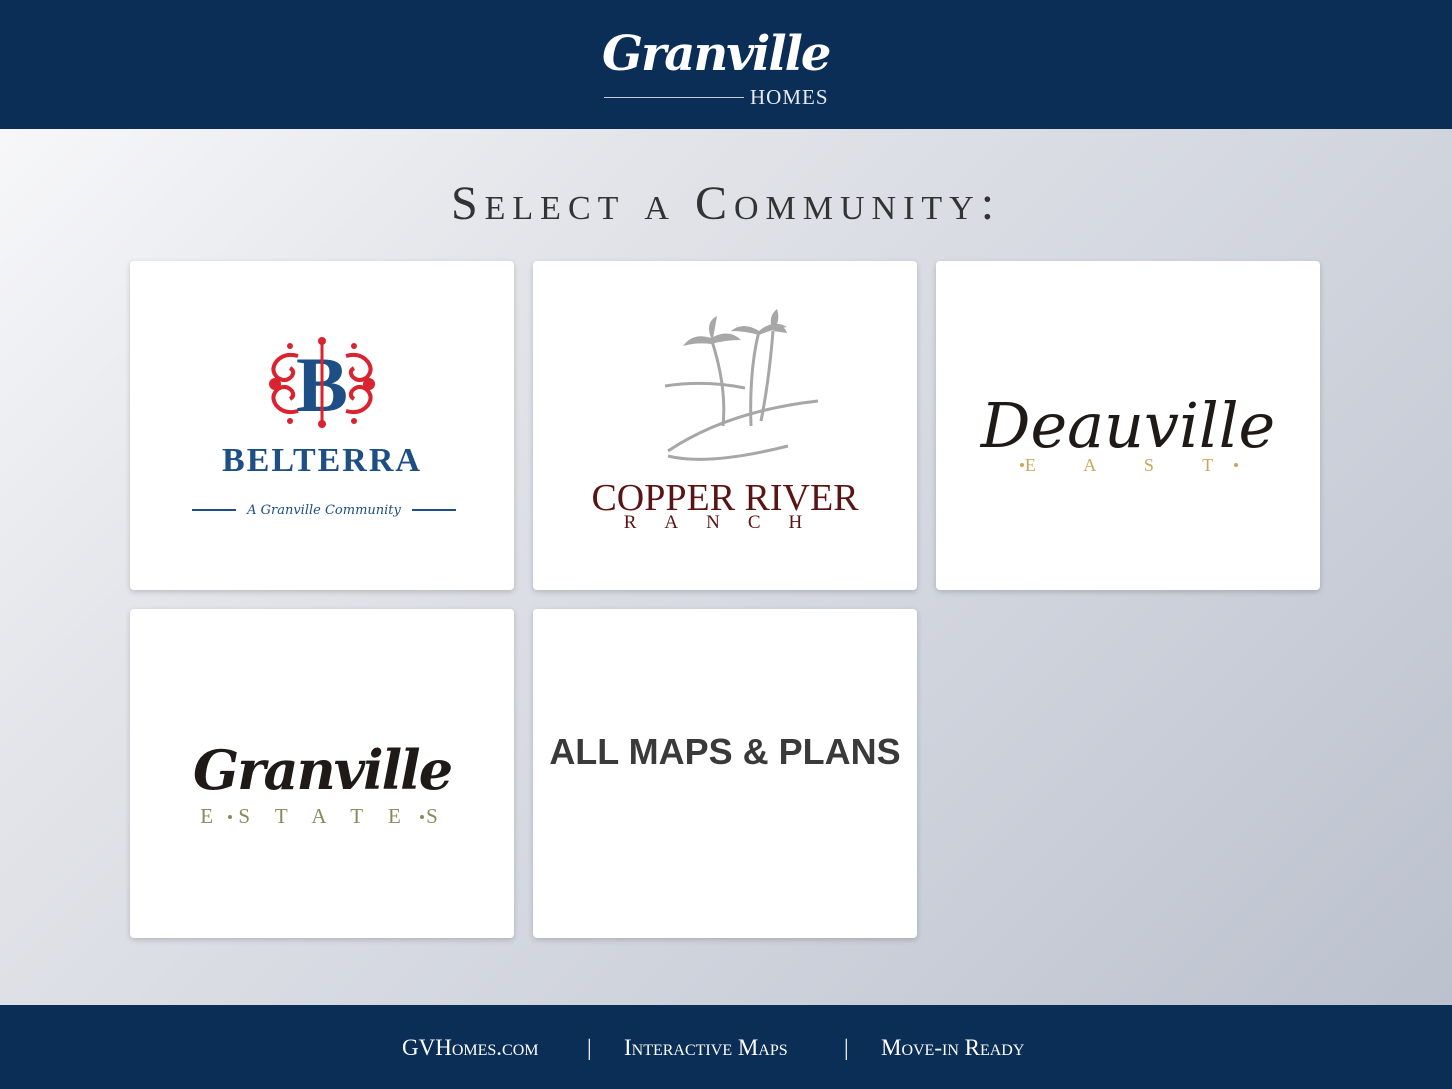 The height and width of the screenshot is (1089, 1452). Describe the element at coordinates (725, 751) in the screenshot. I see `all-maps-plans-label: ALL MAPS & PLANS` at that location.